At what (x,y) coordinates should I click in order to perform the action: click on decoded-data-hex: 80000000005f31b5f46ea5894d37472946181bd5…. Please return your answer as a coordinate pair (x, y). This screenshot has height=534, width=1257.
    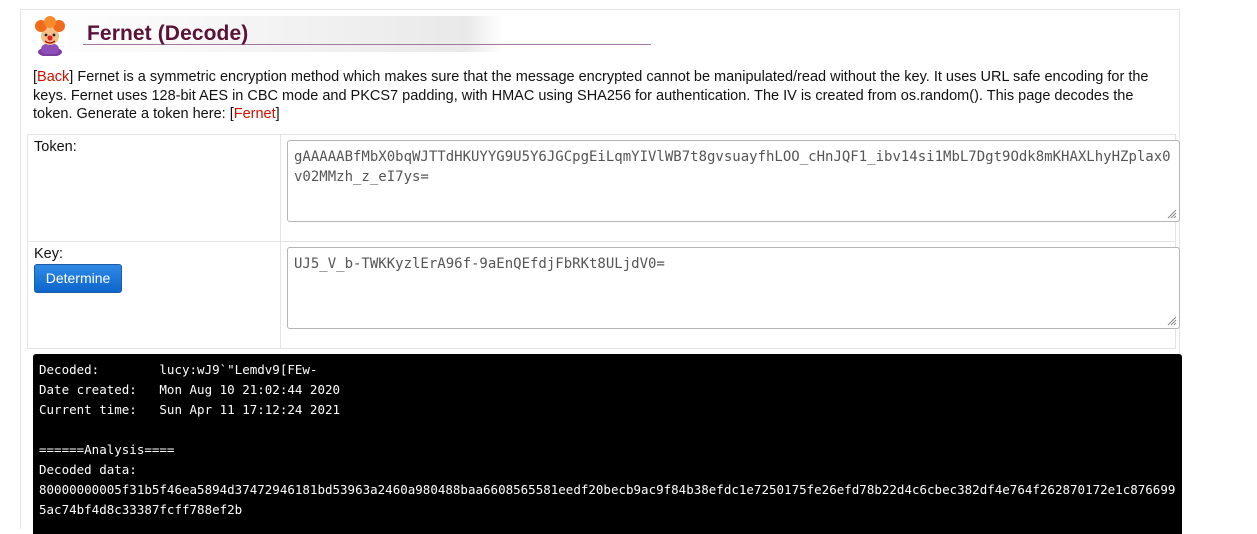
    Looking at the image, I should click on (607, 499).